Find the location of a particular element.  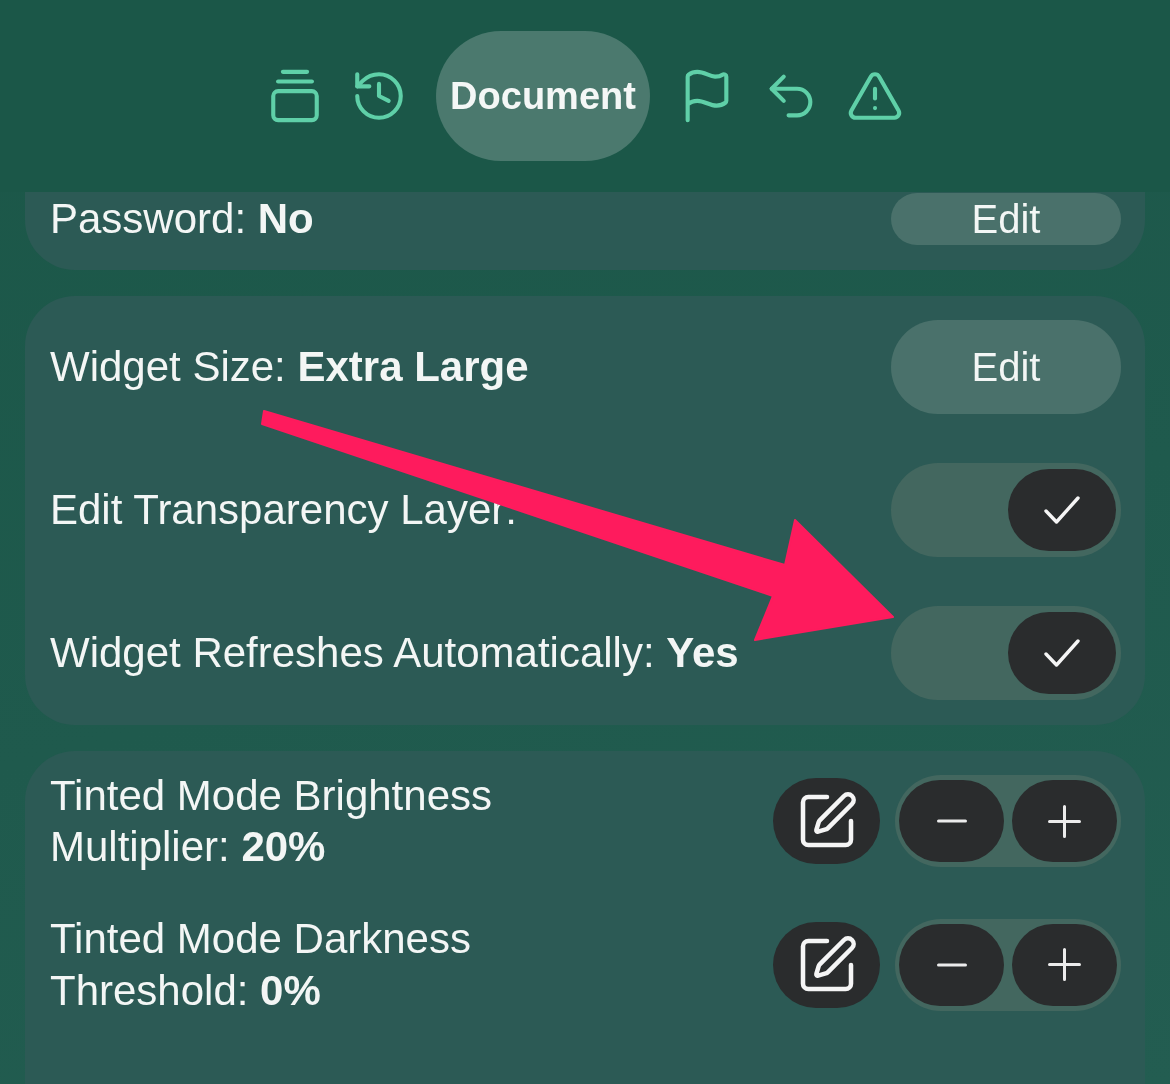

setting-label: Widget Refreshes Automatically: Yes is located at coordinates (394, 653).